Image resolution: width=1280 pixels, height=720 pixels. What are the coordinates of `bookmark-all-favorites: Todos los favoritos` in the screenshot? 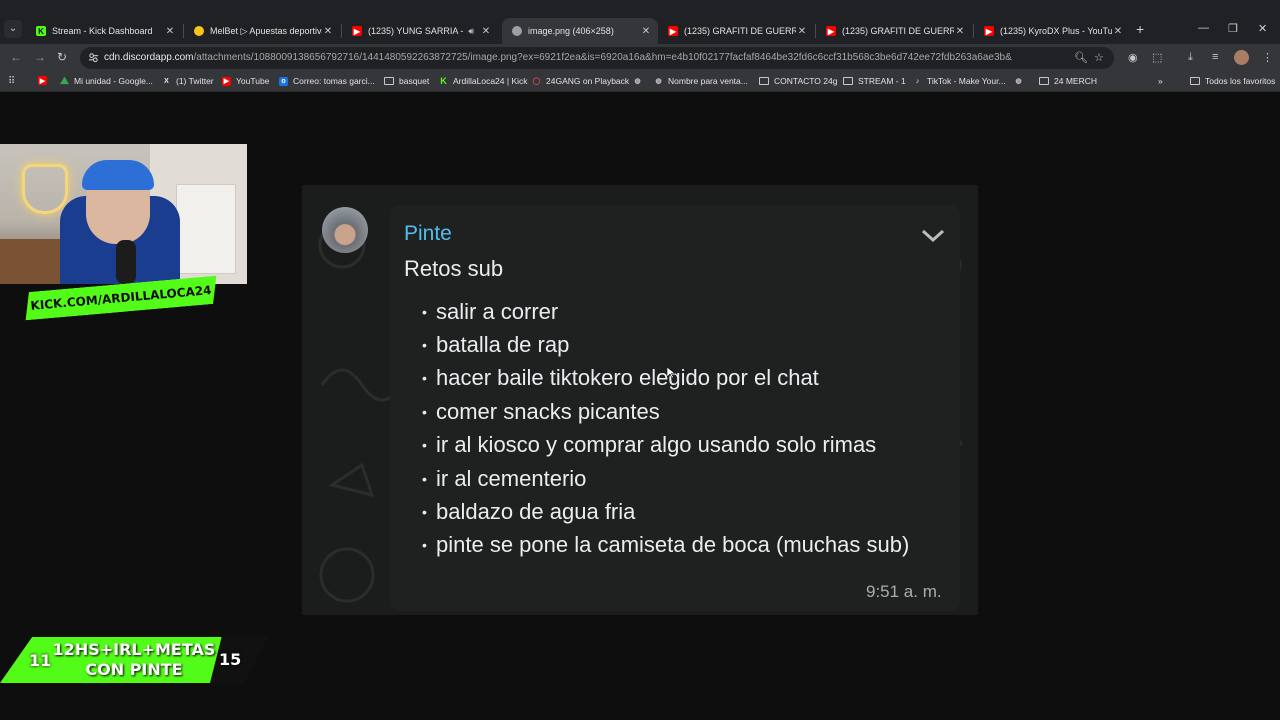 It's located at (1232, 81).